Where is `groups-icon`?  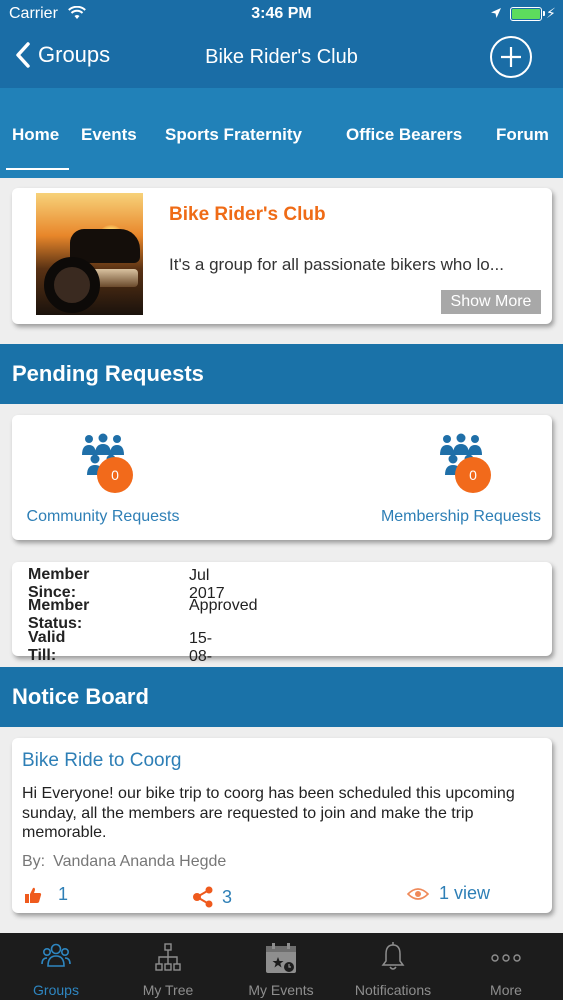
groups-icon is located at coordinates (56, 955).